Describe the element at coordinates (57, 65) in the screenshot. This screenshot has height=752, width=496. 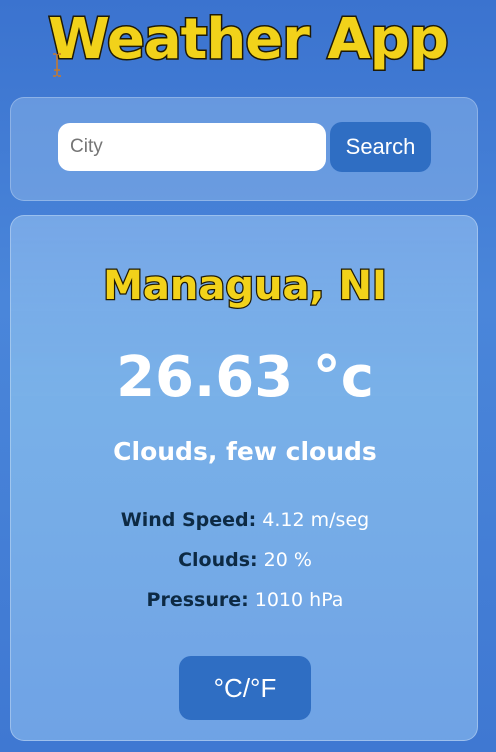
I see `text-cursor-icon` at that location.